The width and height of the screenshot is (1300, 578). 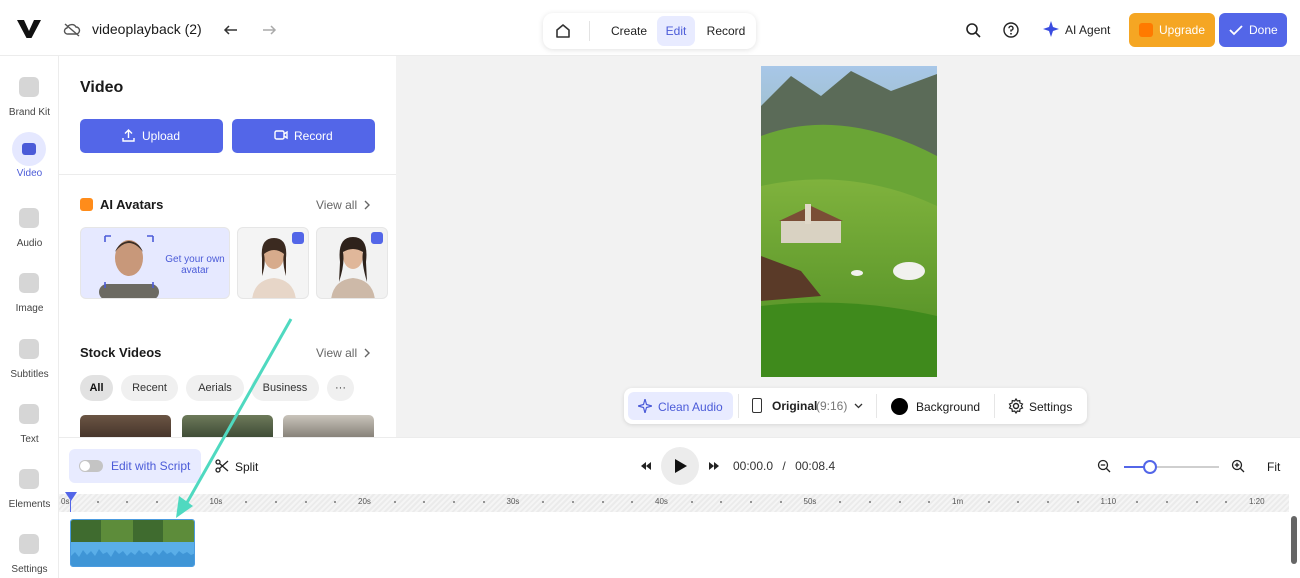 I want to click on video-clip, so click(x=132, y=543).